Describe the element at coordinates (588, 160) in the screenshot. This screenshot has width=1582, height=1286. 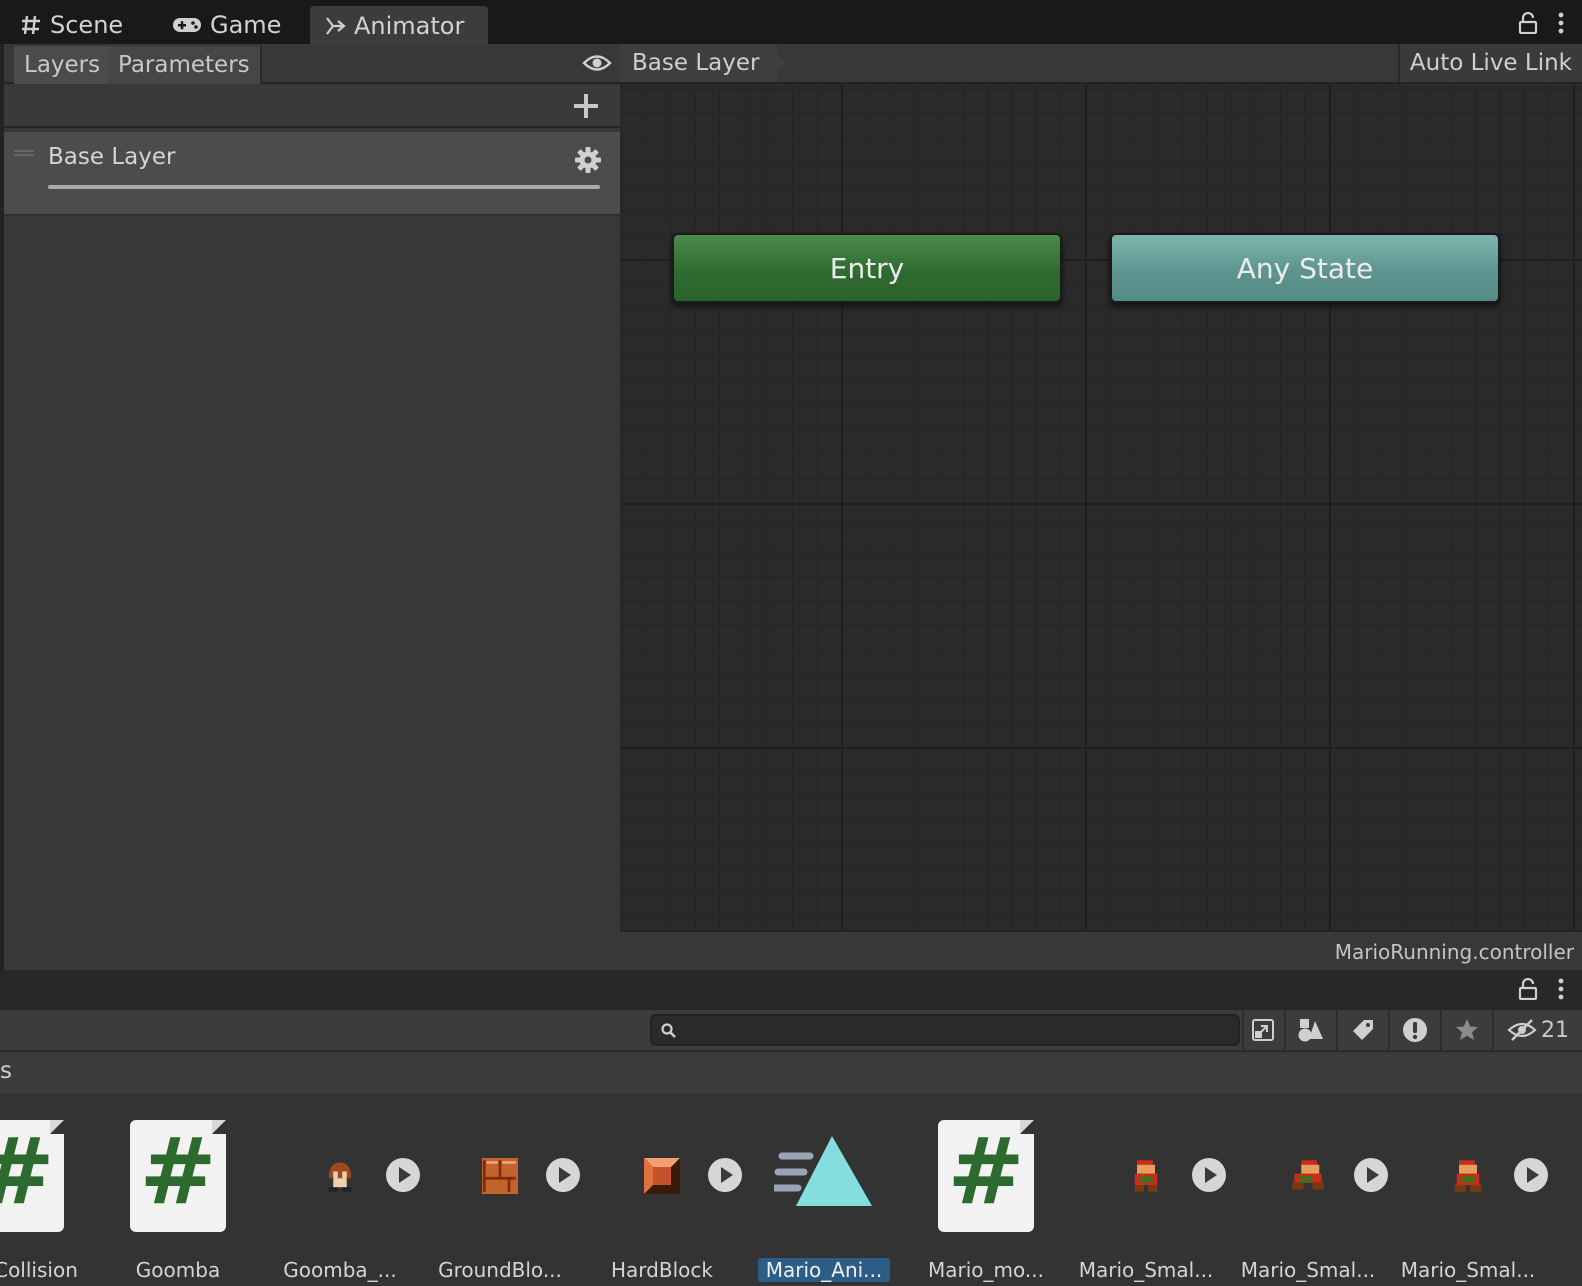
I see `gear-icon` at that location.